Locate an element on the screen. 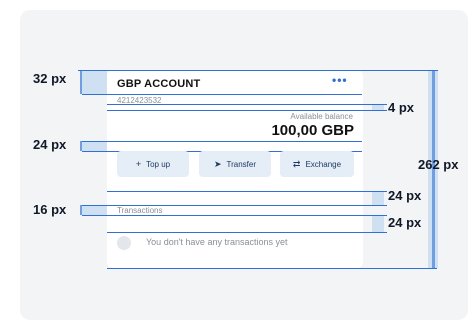  transactions-label: Transactions is located at coordinates (140, 210).